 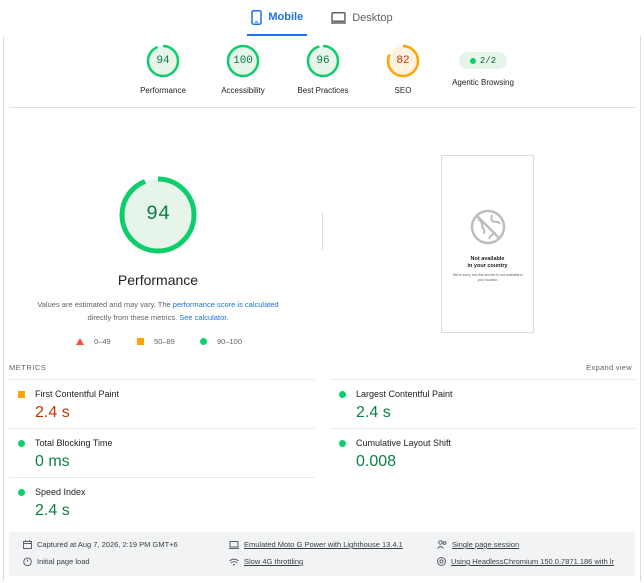 What do you see at coordinates (234, 562) in the screenshot?
I see `wifi-icon` at bounding box center [234, 562].